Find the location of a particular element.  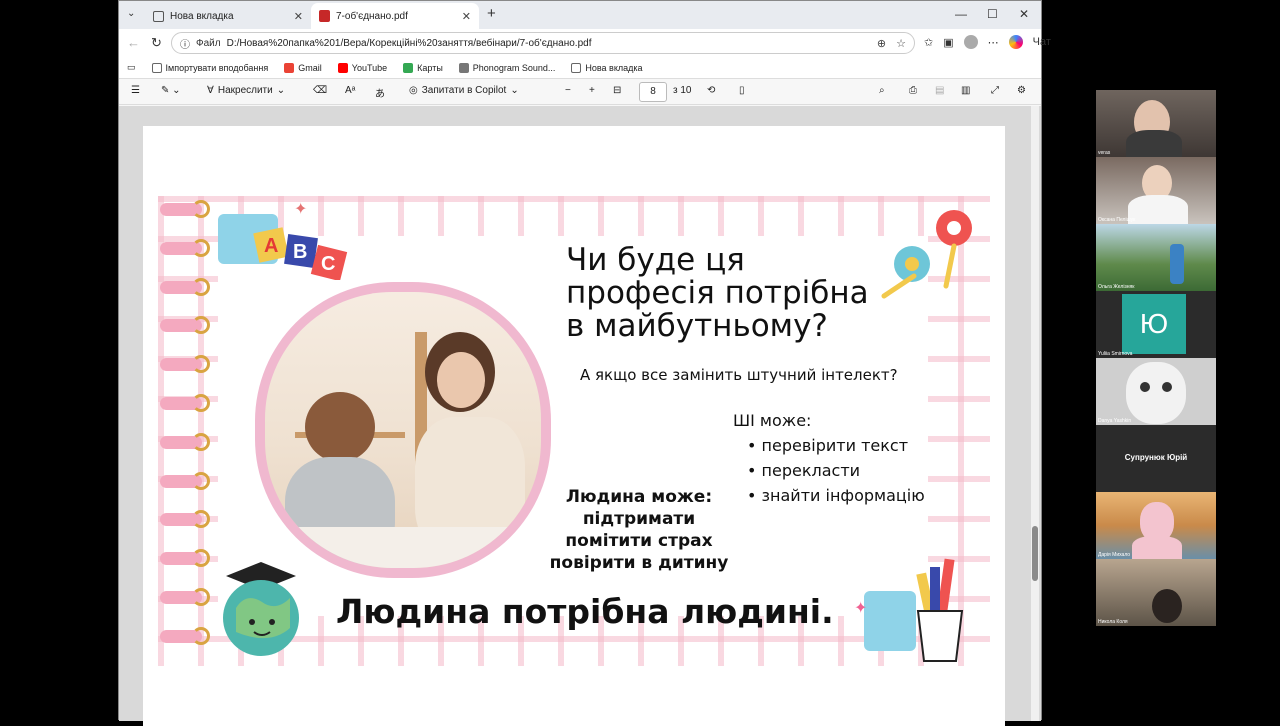

back-arrow-icon: ← is located at coordinates (133, 42).